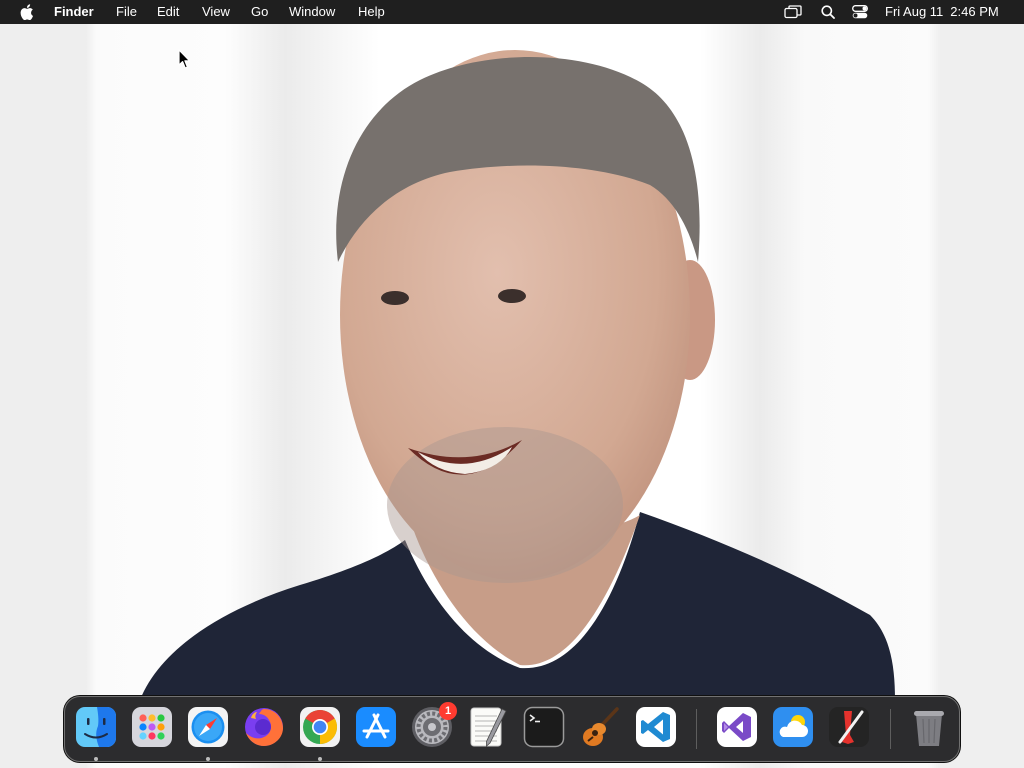  Describe the element at coordinates (656, 727) in the screenshot. I see `vscode-icon` at that location.